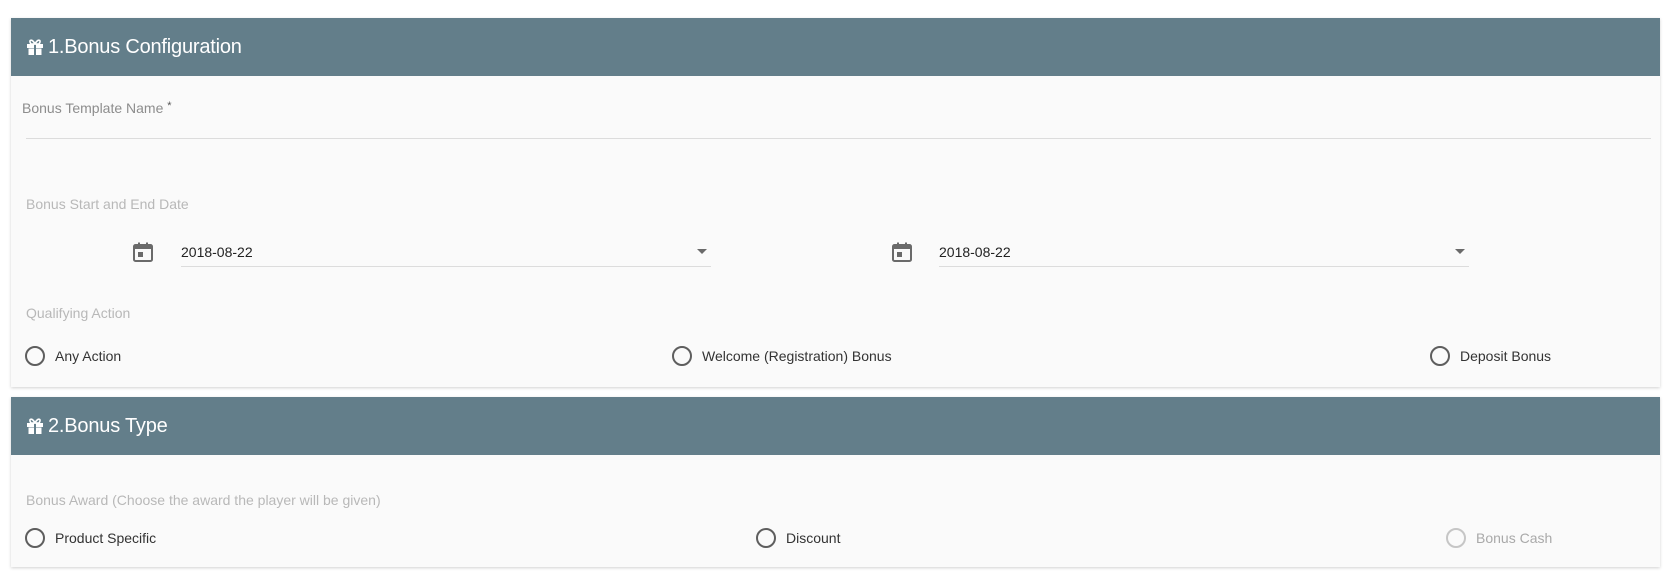  Describe the element at coordinates (446, 254) in the screenshot. I see `start-date-picker: 2018-08-22` at that location.